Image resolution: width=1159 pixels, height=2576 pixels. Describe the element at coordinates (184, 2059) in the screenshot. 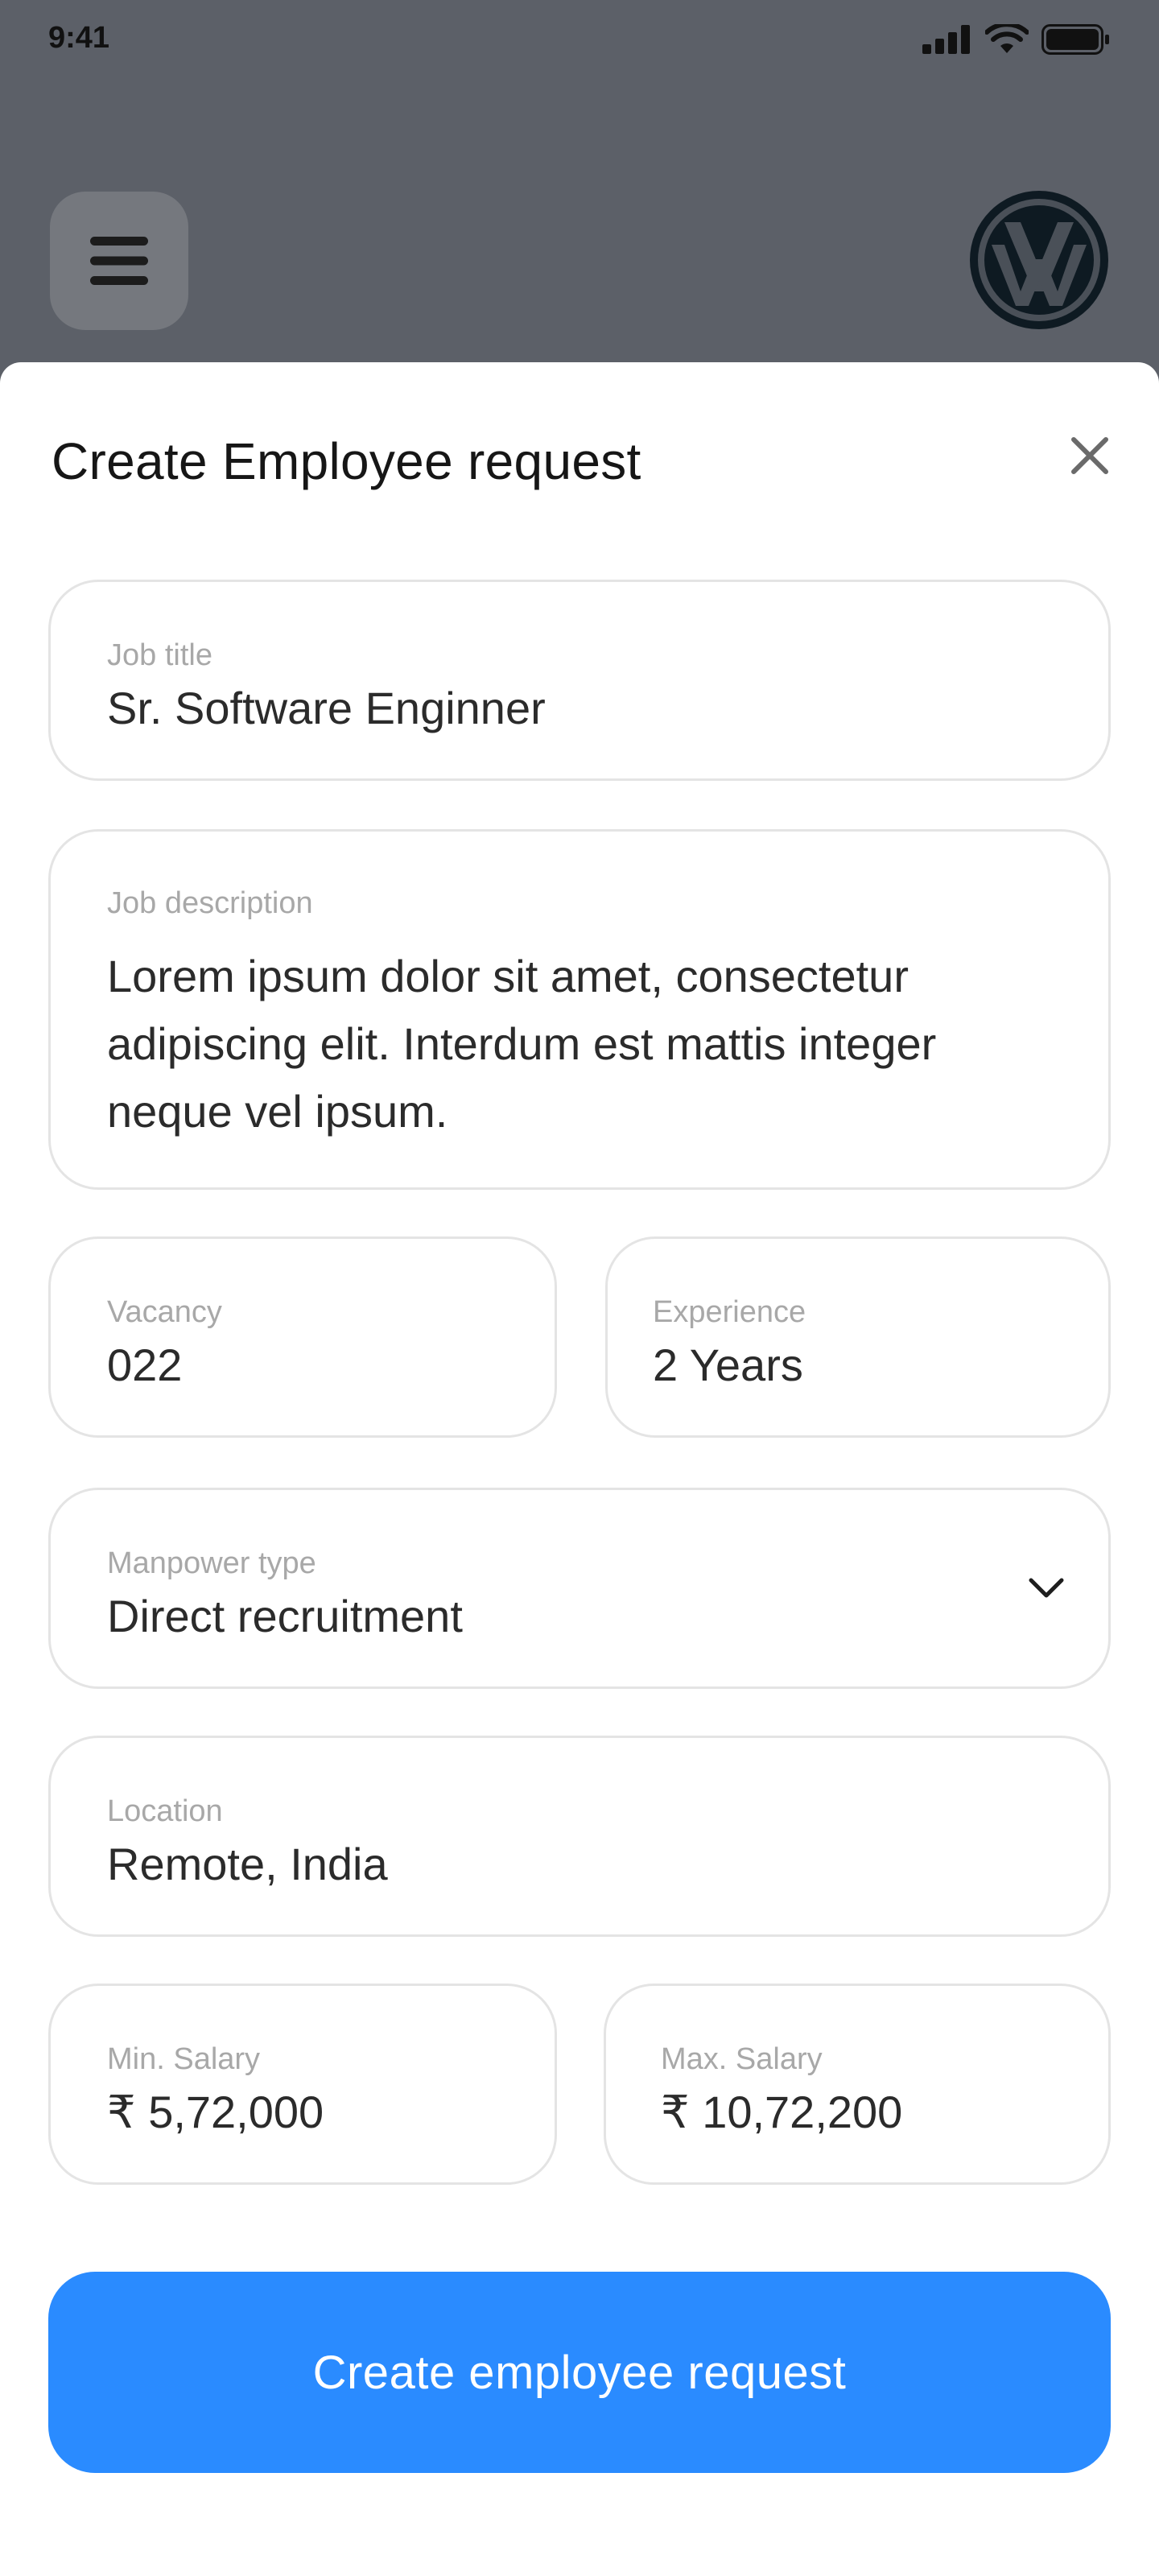

I see `min-salary-label: Min. Salary` at that location.